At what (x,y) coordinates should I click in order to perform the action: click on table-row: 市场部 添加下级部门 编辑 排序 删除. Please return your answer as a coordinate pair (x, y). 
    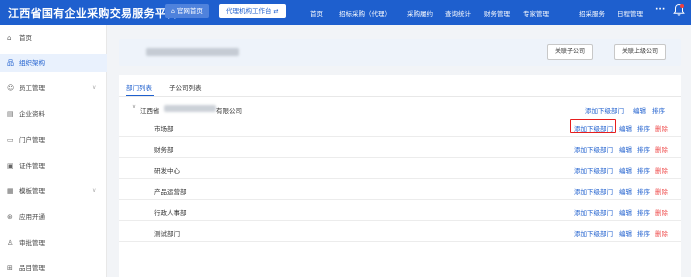
    Looking at the image, I should click on (400, 127).